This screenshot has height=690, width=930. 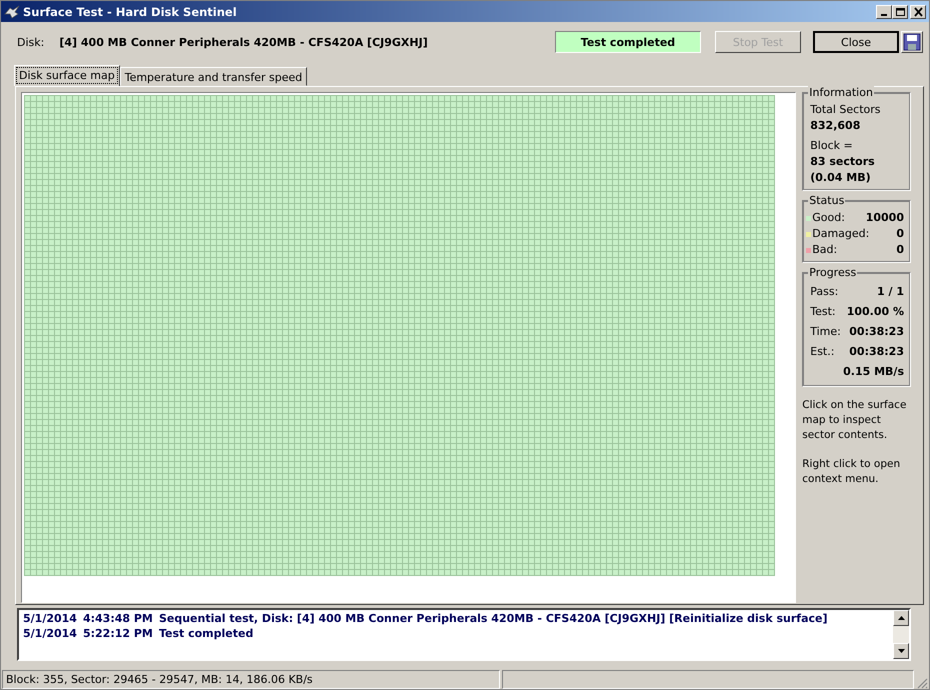 I want to click on save-icon, so click(x=912, y=42).